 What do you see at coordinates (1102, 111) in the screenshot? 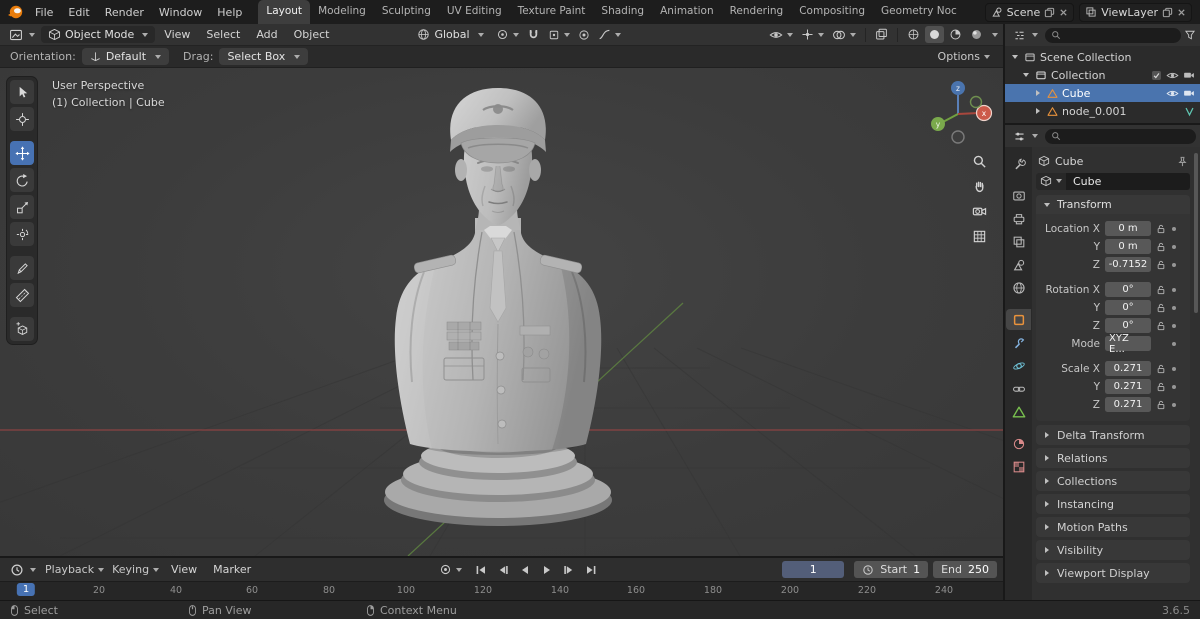
I see `outliner-row-node-object: node_0.001` at bounding box center [1102, 111].